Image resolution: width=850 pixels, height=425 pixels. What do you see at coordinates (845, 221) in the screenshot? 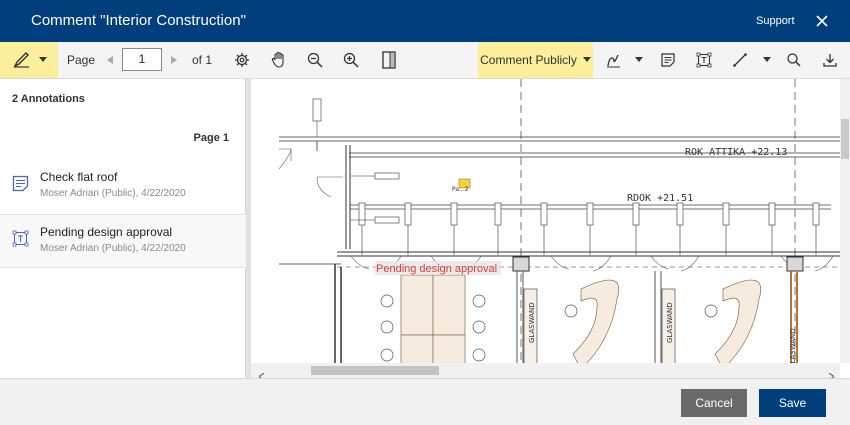
I see `vertical-scrollbar` at bounding box center [845, 221].